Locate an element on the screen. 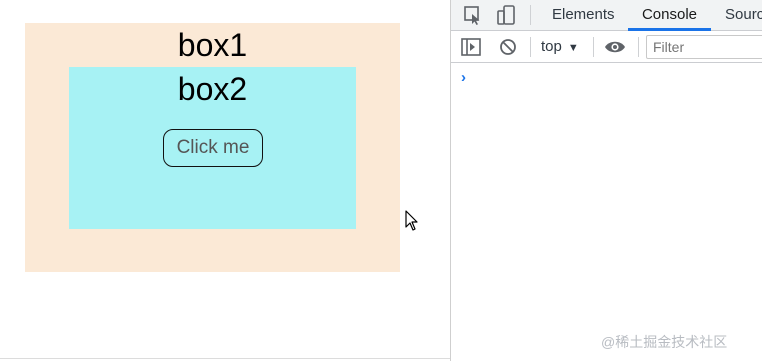  box1-label: box1 is located at coordinates (212, 45).